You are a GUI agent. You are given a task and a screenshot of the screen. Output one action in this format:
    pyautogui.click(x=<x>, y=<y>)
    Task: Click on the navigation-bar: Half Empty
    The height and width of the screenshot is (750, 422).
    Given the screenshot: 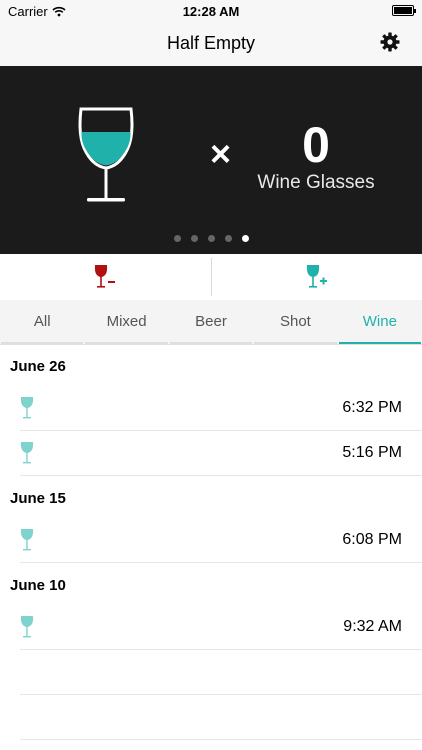 What is the action you would take?
    pyautogui.click(x=211, y=44)
    